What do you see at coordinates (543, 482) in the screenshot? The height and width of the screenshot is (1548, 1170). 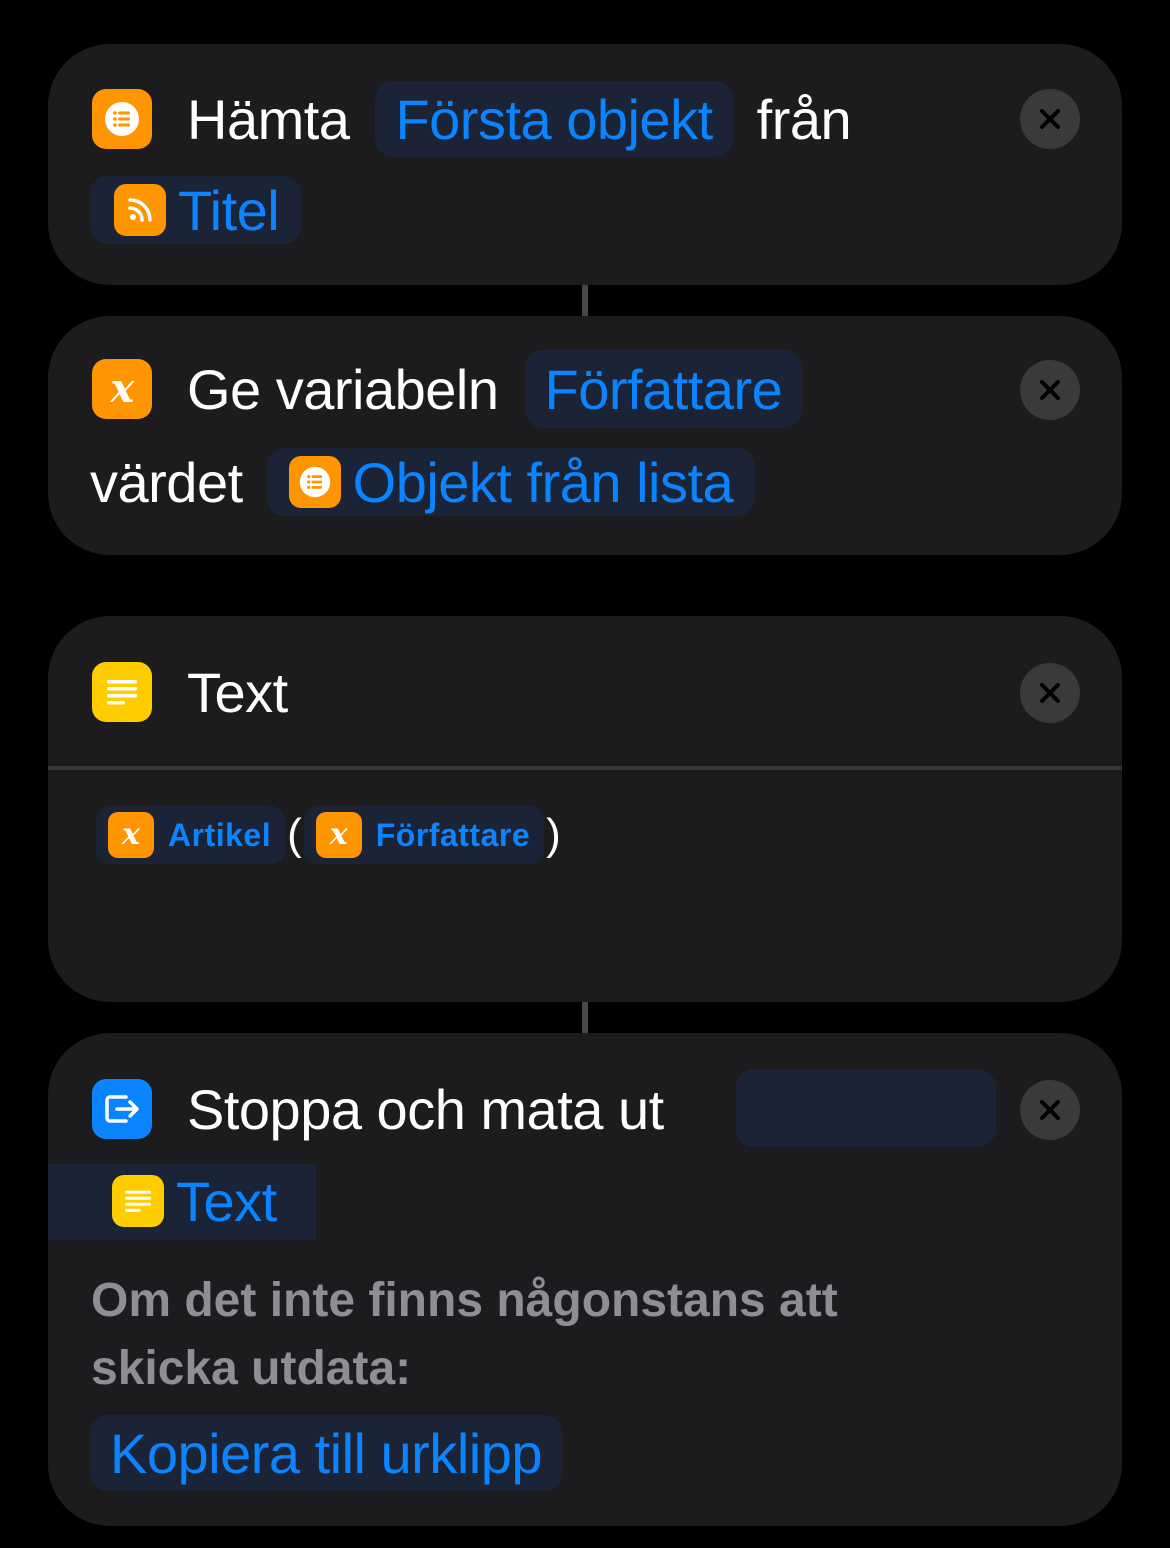 I see `value-token-label: Objekt från lista` at bounding box center [543, 482].